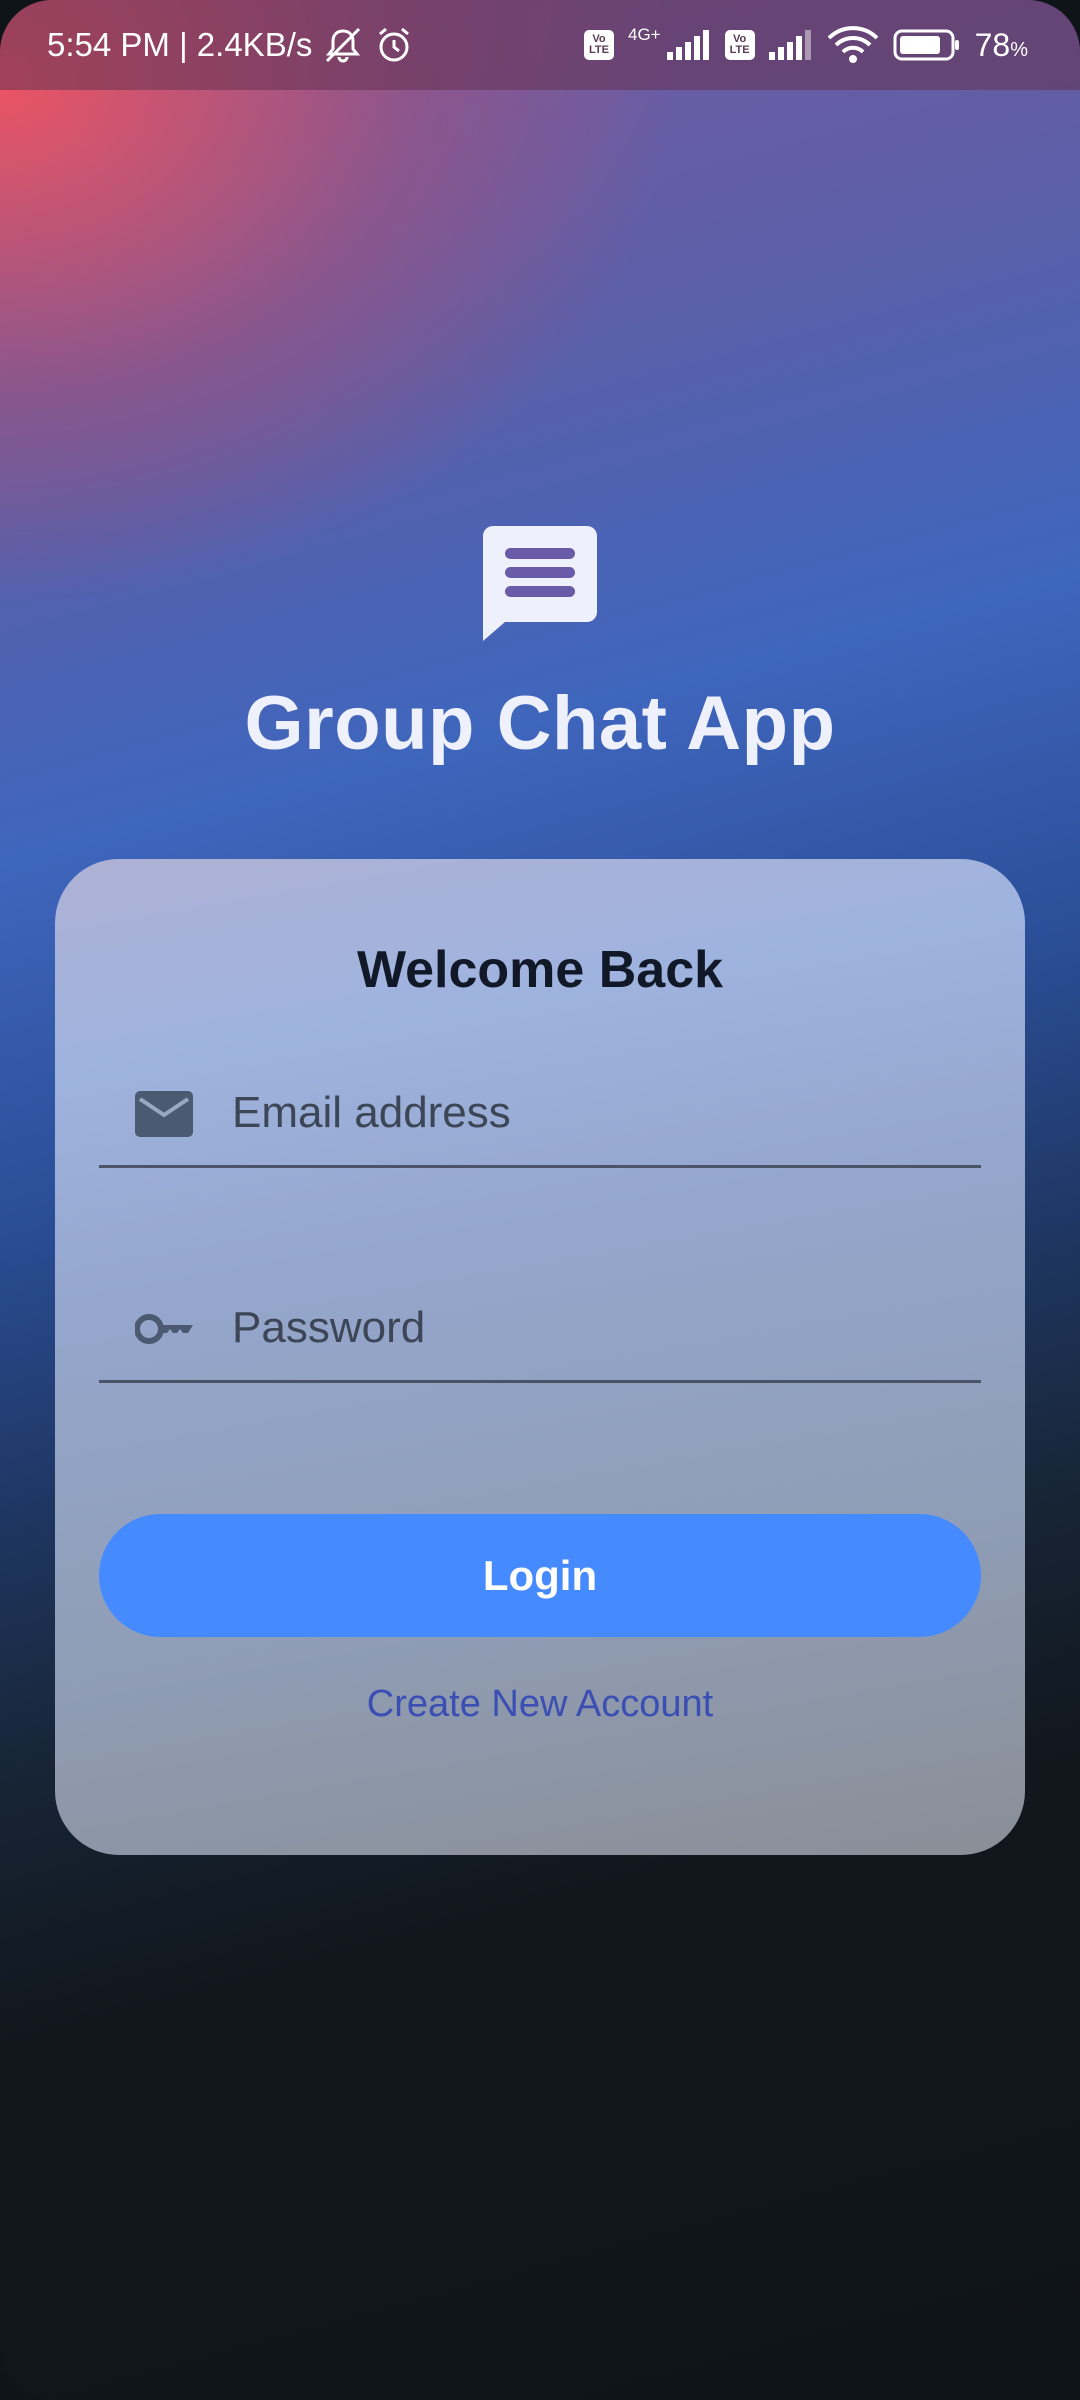 Image resolution: width=1080 pixels, height=2400 pixels. What do you see at coordinates (592, 1113) in the screenshot?
I see `email-input` at bounding box center [592, 1113].